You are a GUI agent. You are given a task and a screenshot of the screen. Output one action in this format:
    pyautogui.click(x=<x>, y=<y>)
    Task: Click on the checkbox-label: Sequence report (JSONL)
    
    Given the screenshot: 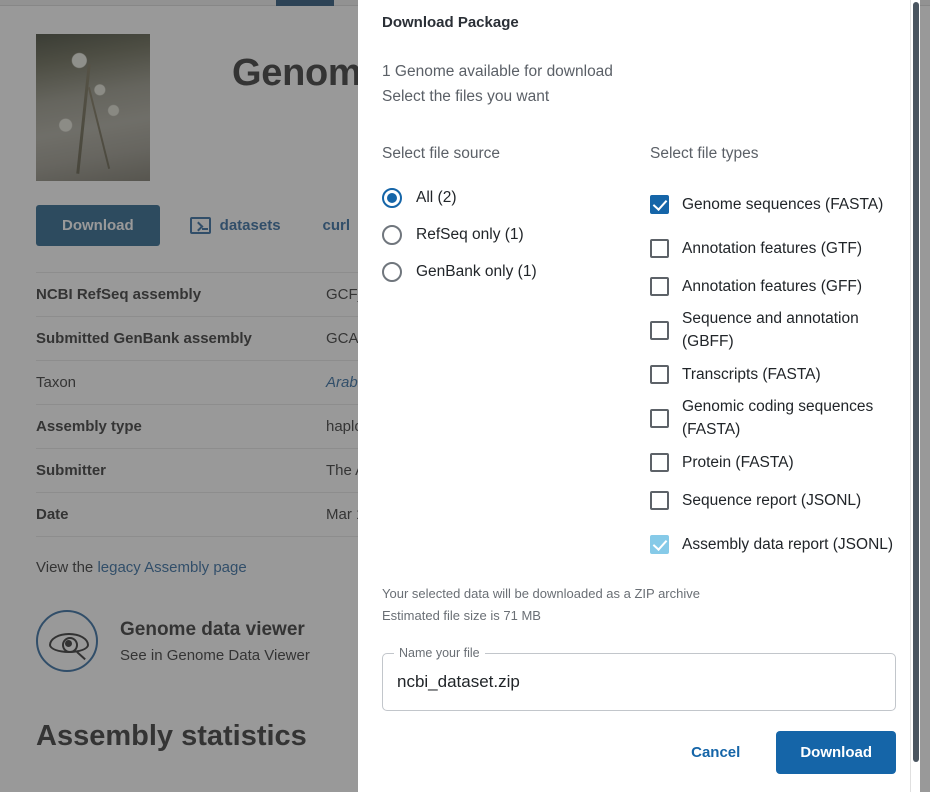 What is the action you would take?
    pyautogui.click(x=772, y=500)
    